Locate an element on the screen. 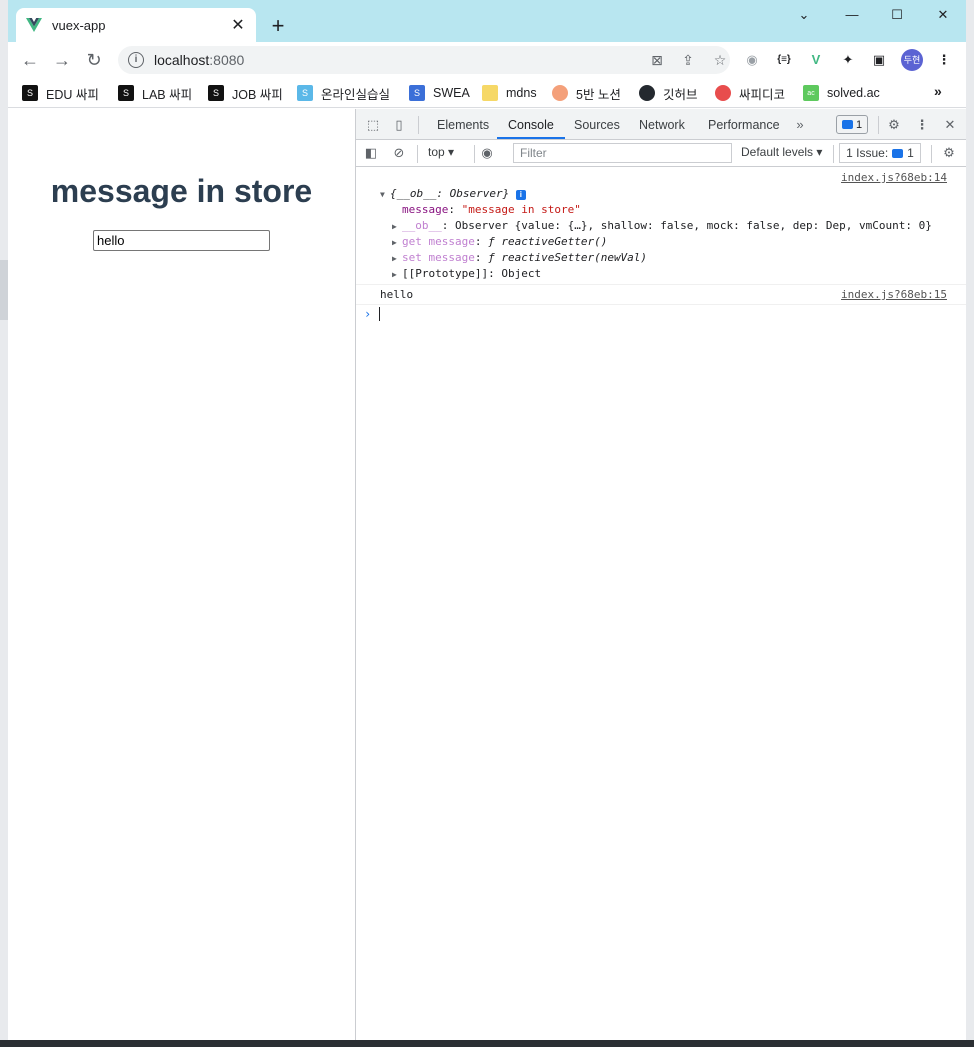 The image size is (974, 1047). close-devtools-icon: ✕ is located at coordinates (950, 125).